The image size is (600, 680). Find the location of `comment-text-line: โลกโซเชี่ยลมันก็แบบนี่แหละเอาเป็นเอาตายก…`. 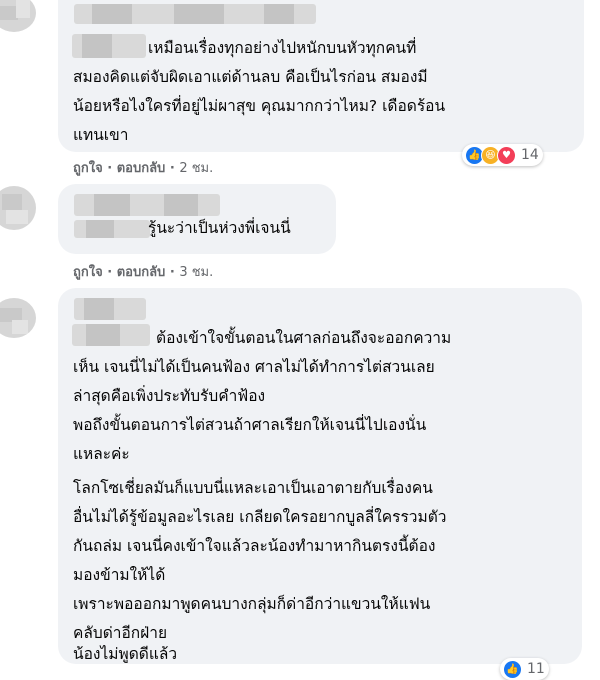

comment-text-line: โลกโซเชี่ยลมันก็แบบนี่แหละเอาเป็นเอาตายก… is located at coordinates (253, 488).